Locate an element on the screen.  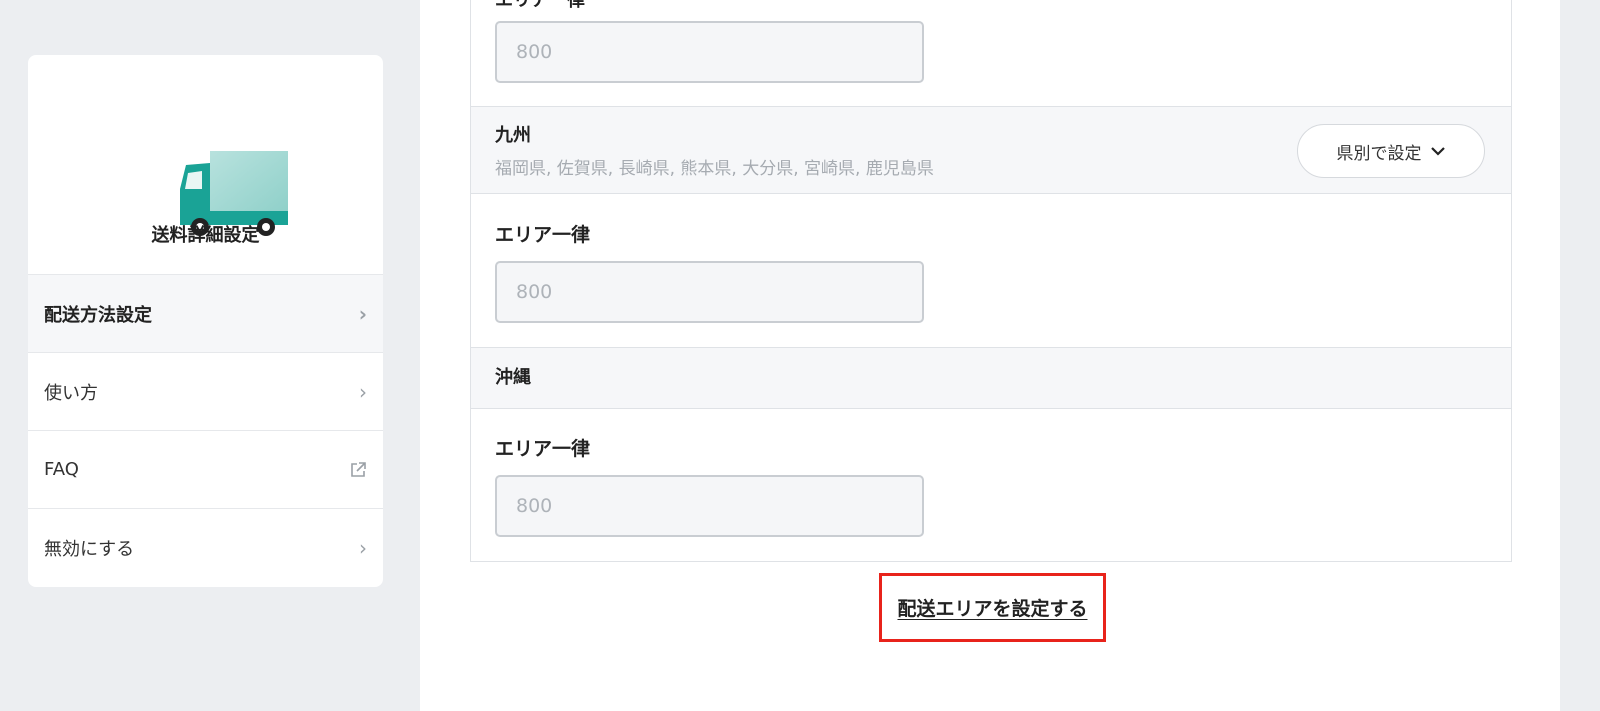
sidebar-item-label: 使い方 is located at coordinates (71, 393).